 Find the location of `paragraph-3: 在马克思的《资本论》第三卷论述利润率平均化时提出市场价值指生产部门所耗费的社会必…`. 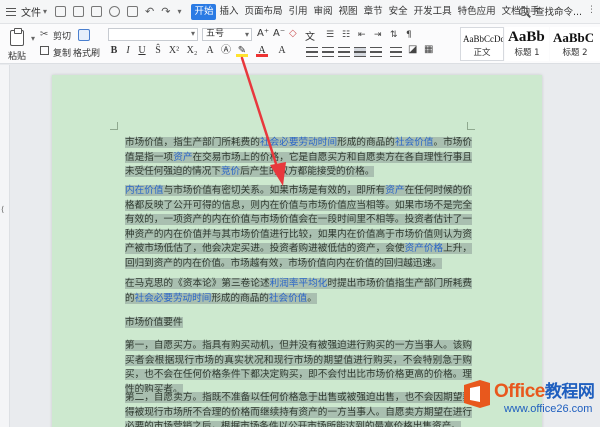

paragraph-3: 在马克思的《资本论》第三卷论述利润率平均化时提出市场价值指生产部门所耗费的社会必… is located at coordinates (299, 291).